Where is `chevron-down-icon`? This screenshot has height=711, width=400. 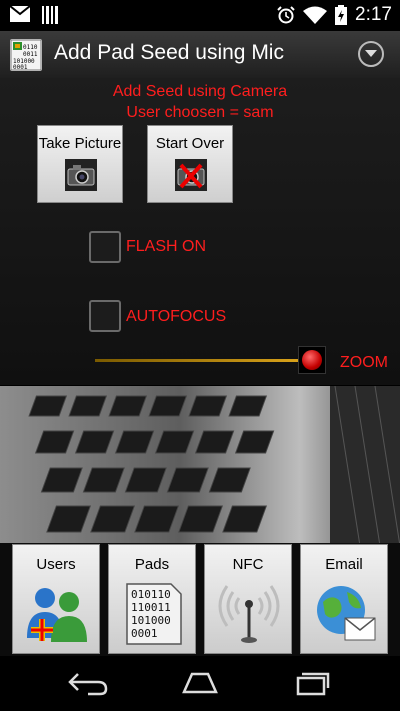 chevron-down-icon is located at coordinates (371, 53).